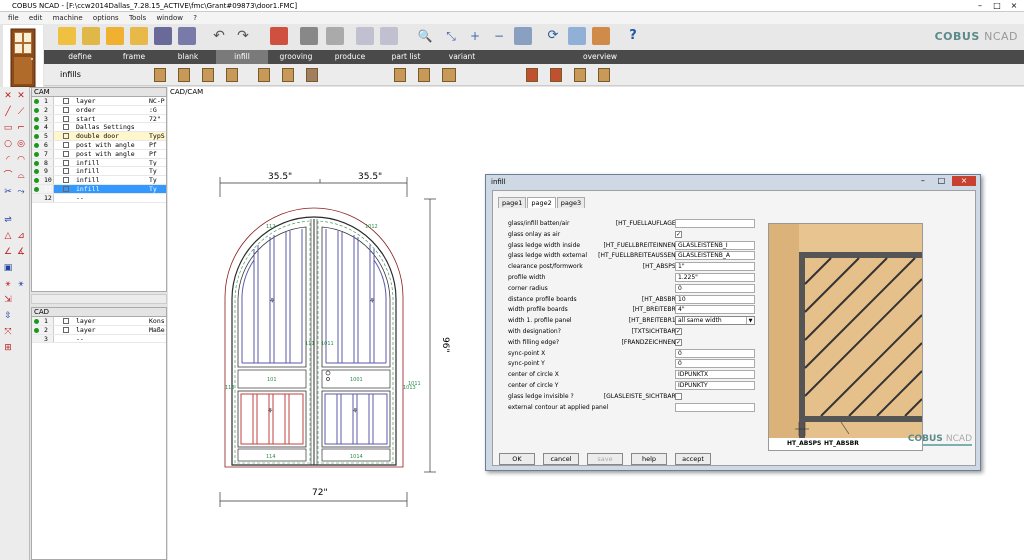 This screenshot has height=560, width=1024. I want to click on zoom-in-icon: +, so click(475, 36).